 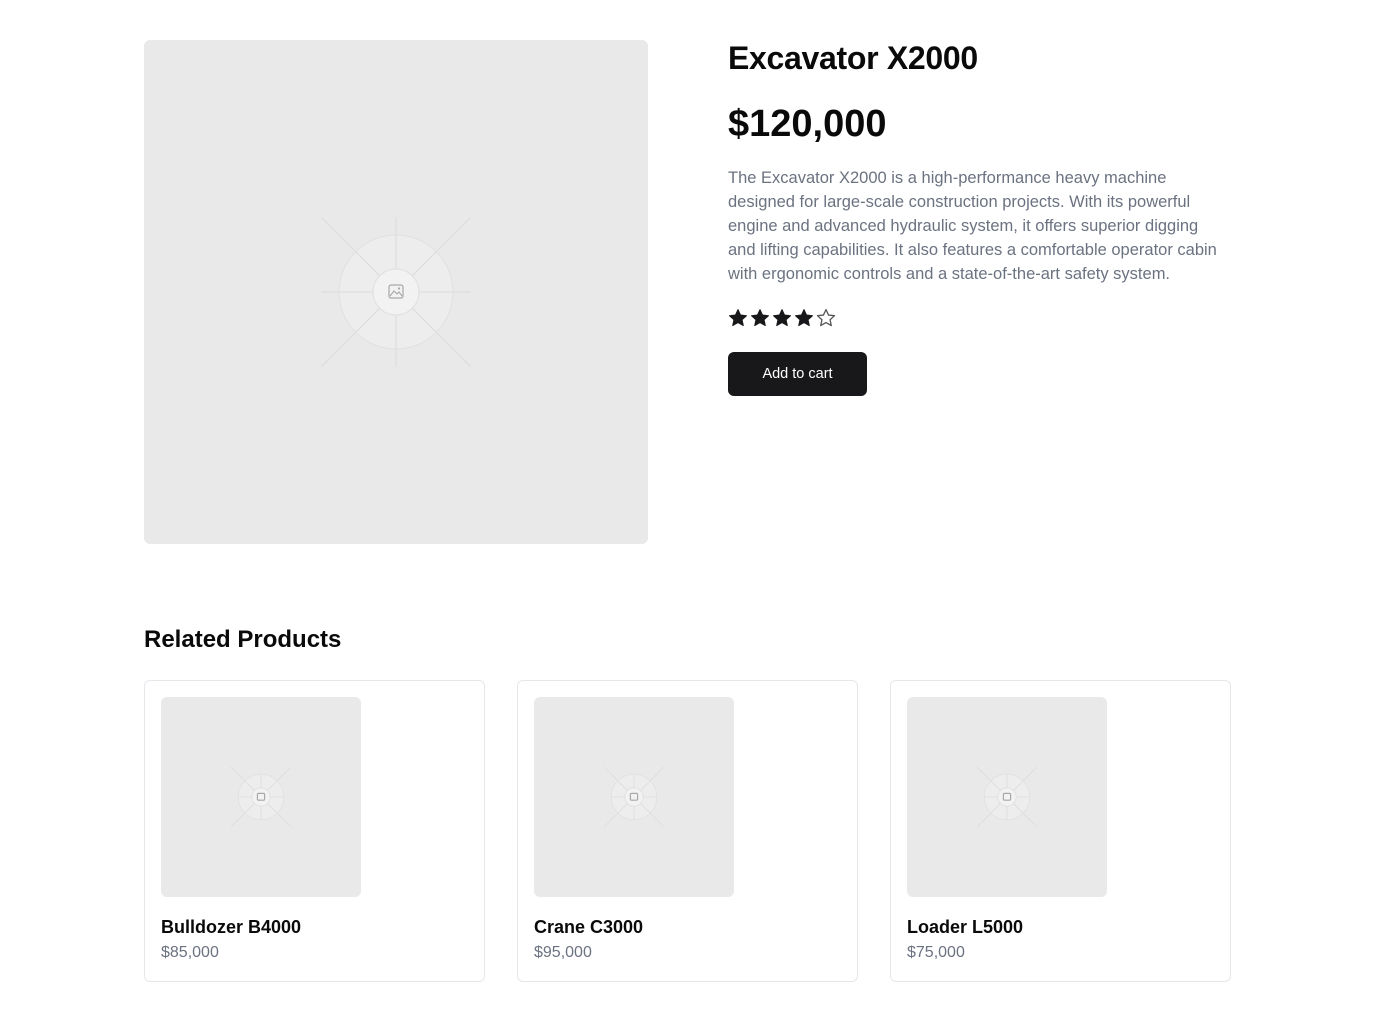 I want to click on related-product-name: Loader L5000, so click(x=965, y=927).